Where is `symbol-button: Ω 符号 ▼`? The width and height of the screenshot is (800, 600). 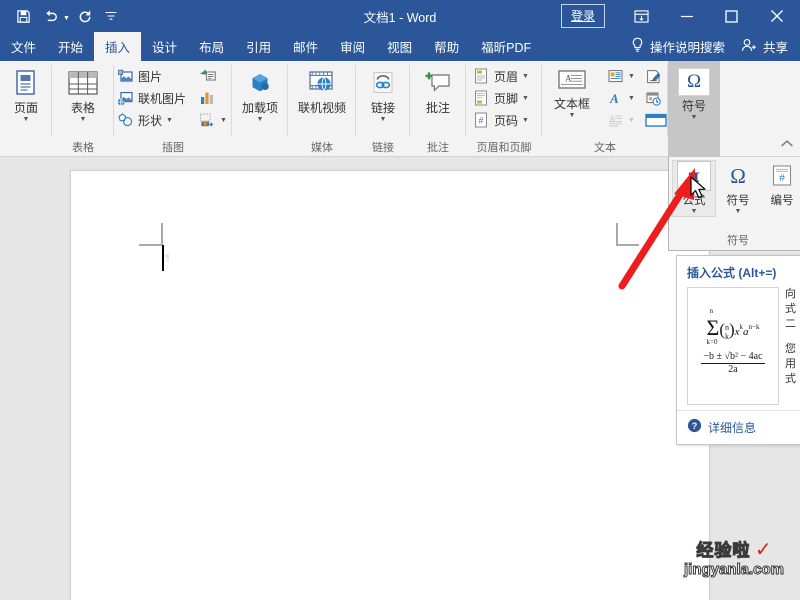
symbol-button: Ω 符号 ▼ is located at coordinates (694, 91).